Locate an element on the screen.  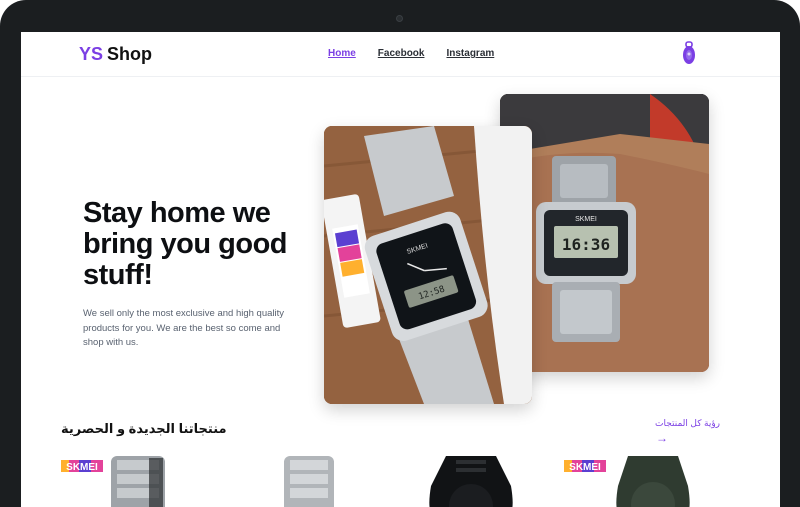
site-logo: YS Shop is located at coordinates (115, 54).